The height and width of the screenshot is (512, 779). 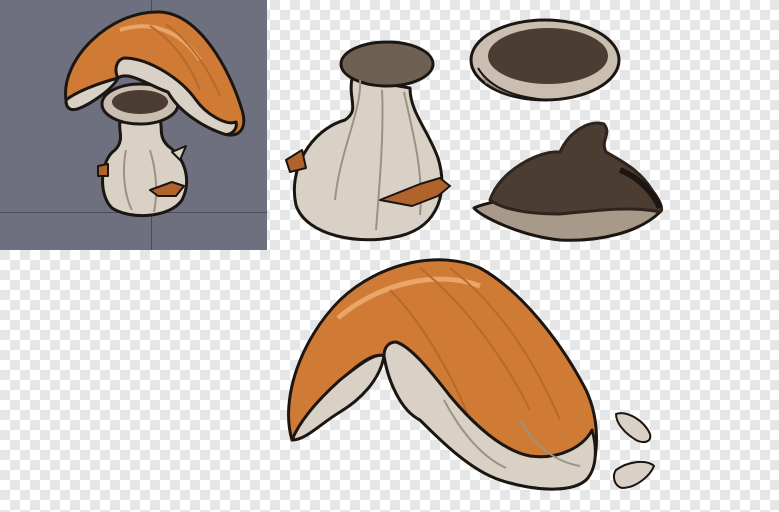 What do you see at coordinates (634, 450) in the screenshot?
I see `seed-fragments-part` at bounding box center [634, 450].